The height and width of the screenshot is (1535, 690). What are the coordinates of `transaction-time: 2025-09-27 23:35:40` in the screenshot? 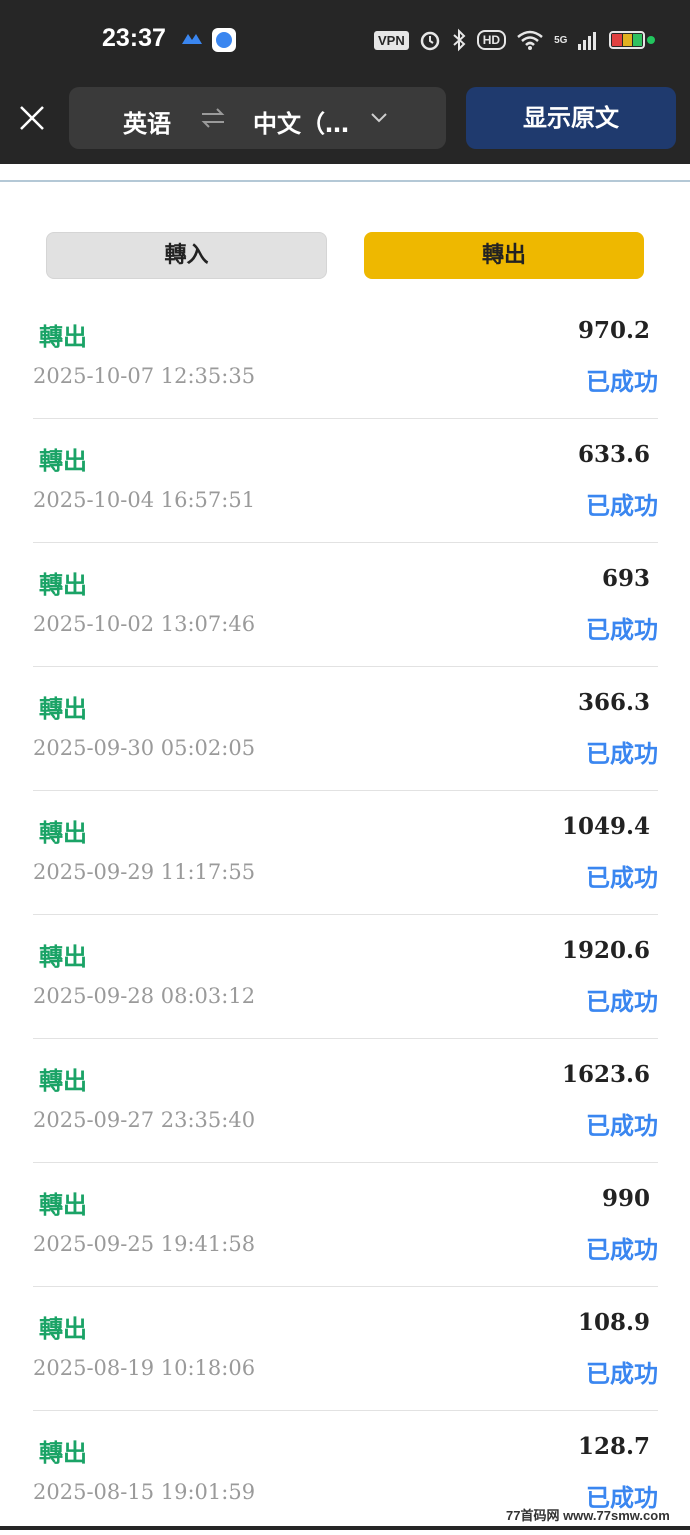 It's located at (144, 1120).